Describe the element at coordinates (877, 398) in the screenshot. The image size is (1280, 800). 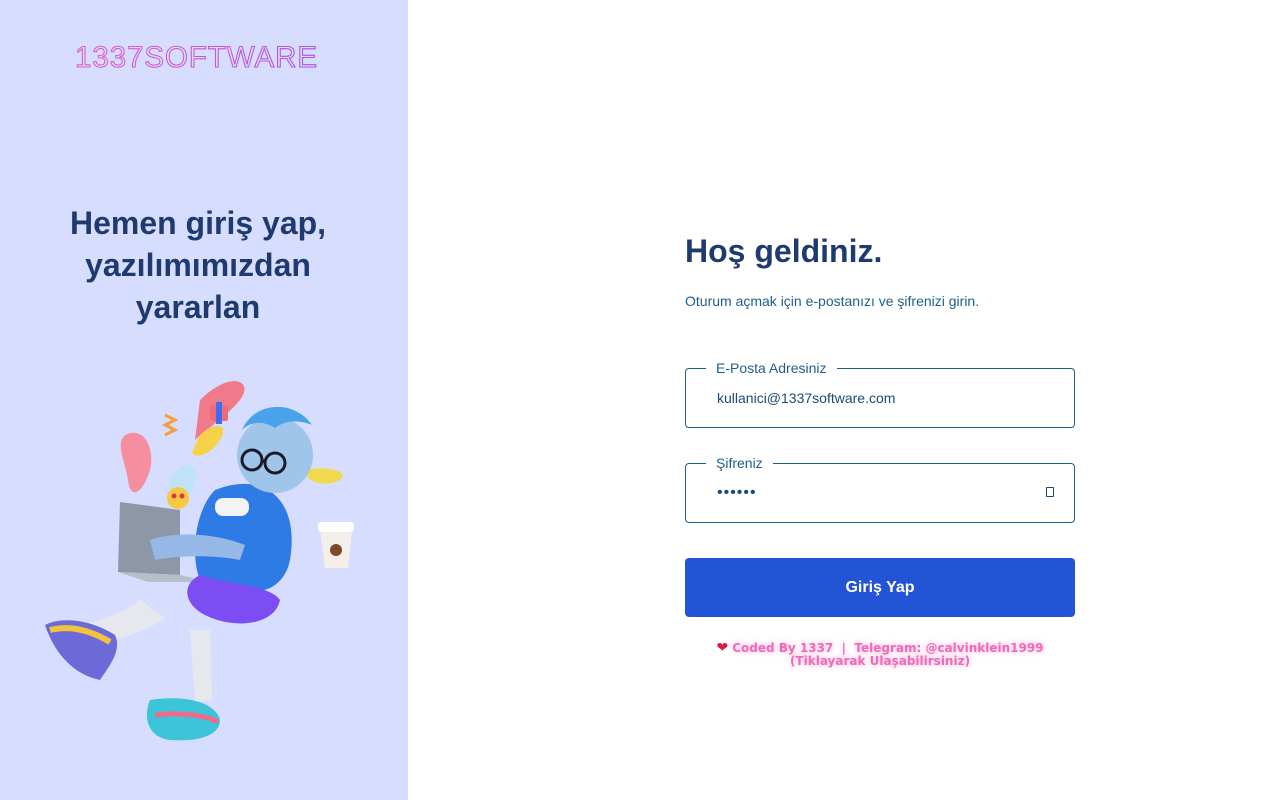
I see `email-input` at that location.